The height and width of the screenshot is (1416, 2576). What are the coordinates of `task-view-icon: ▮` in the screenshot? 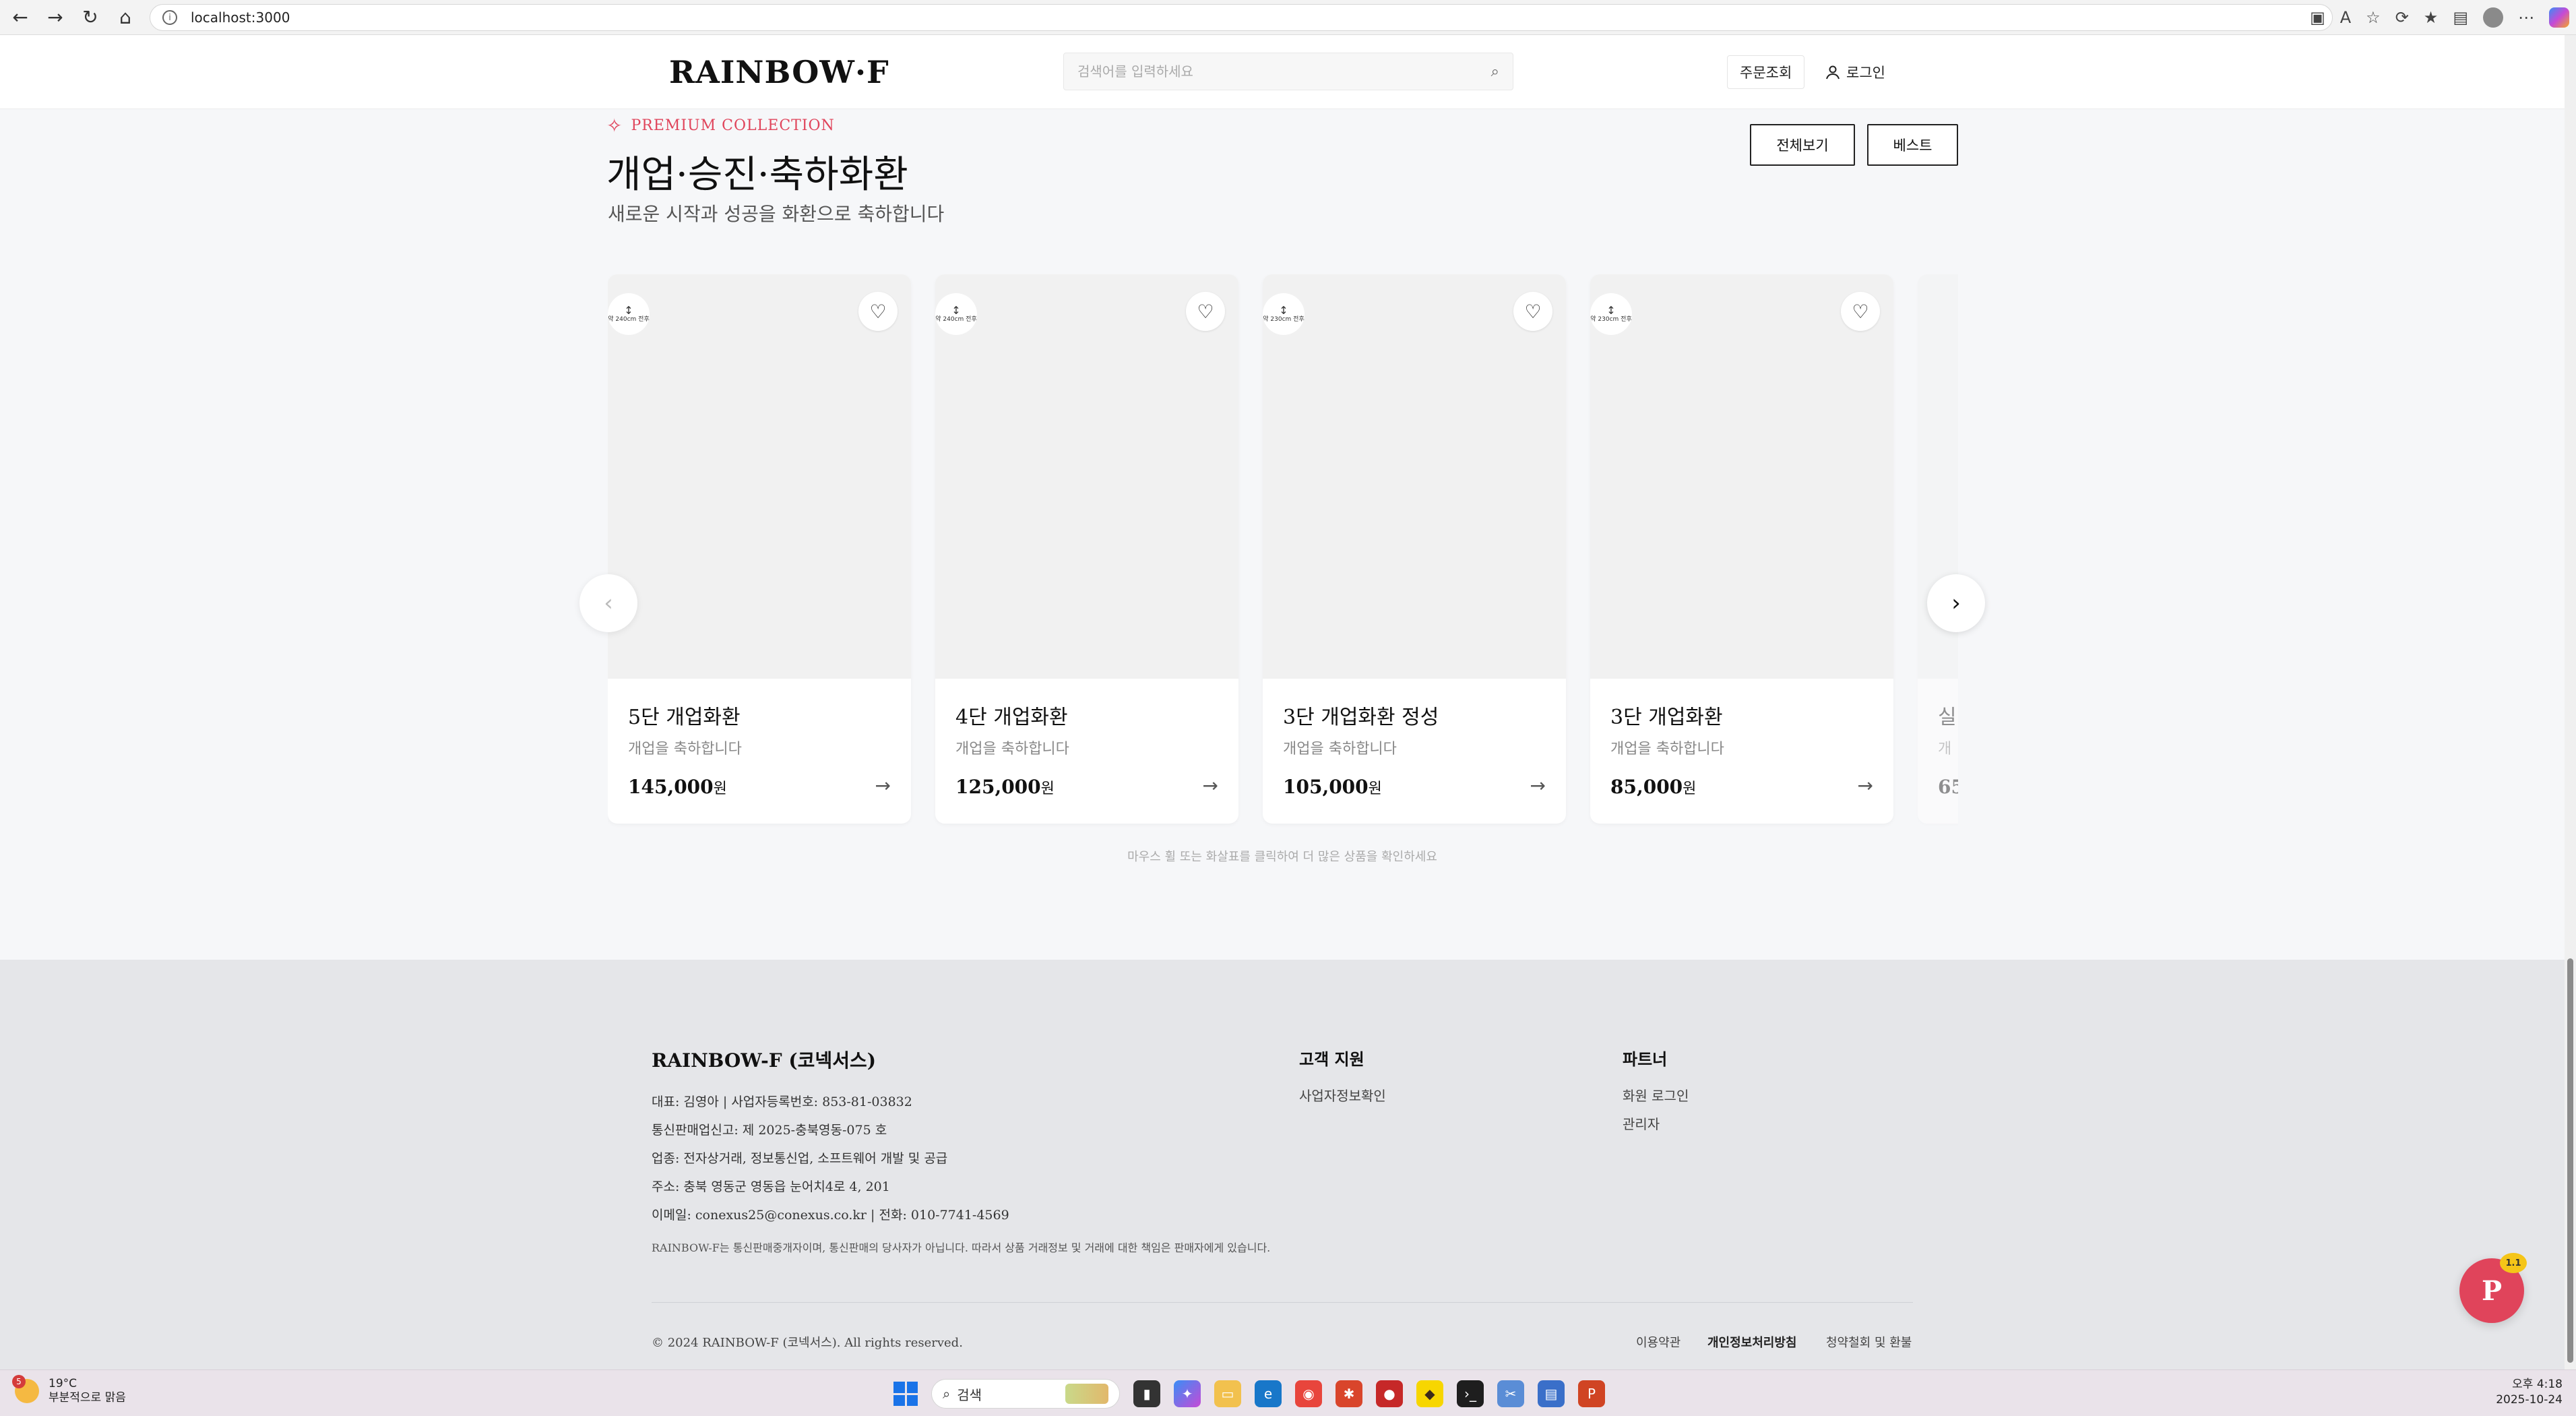 It's located at (1146, 1393).